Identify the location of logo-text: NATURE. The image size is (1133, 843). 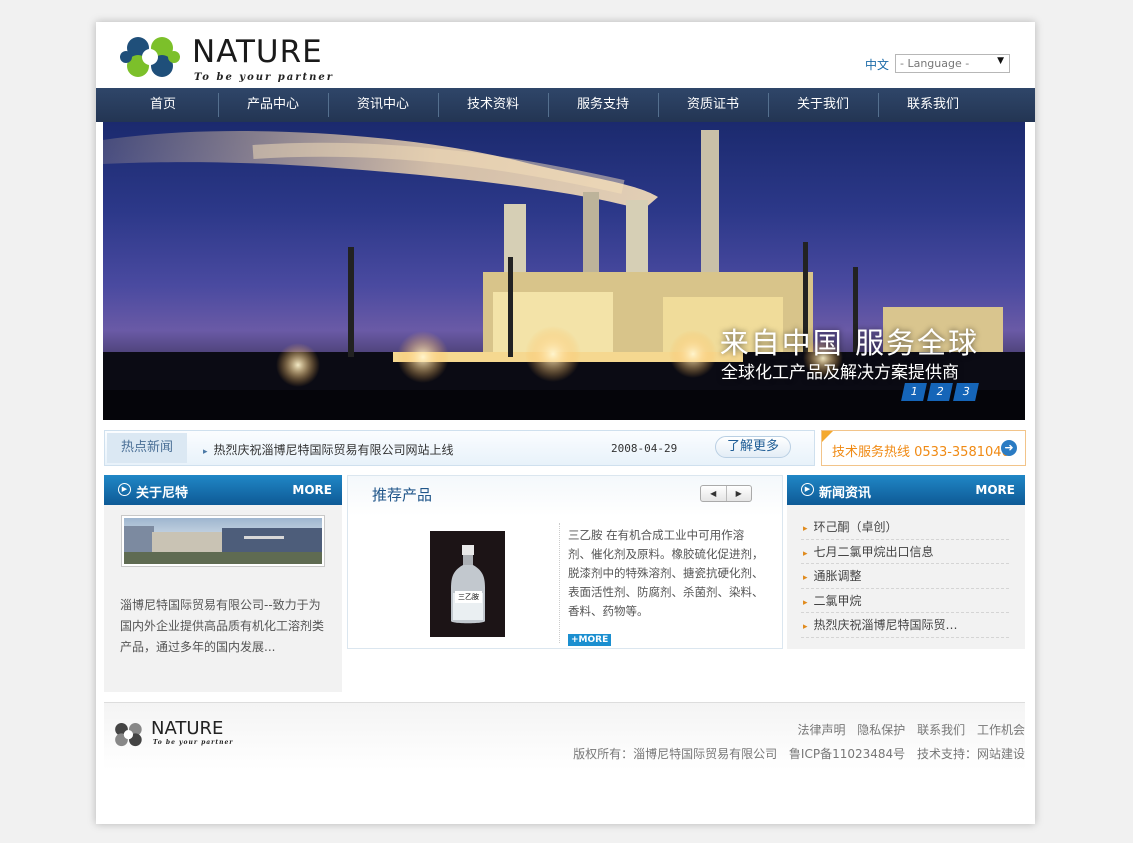
(257, 52).